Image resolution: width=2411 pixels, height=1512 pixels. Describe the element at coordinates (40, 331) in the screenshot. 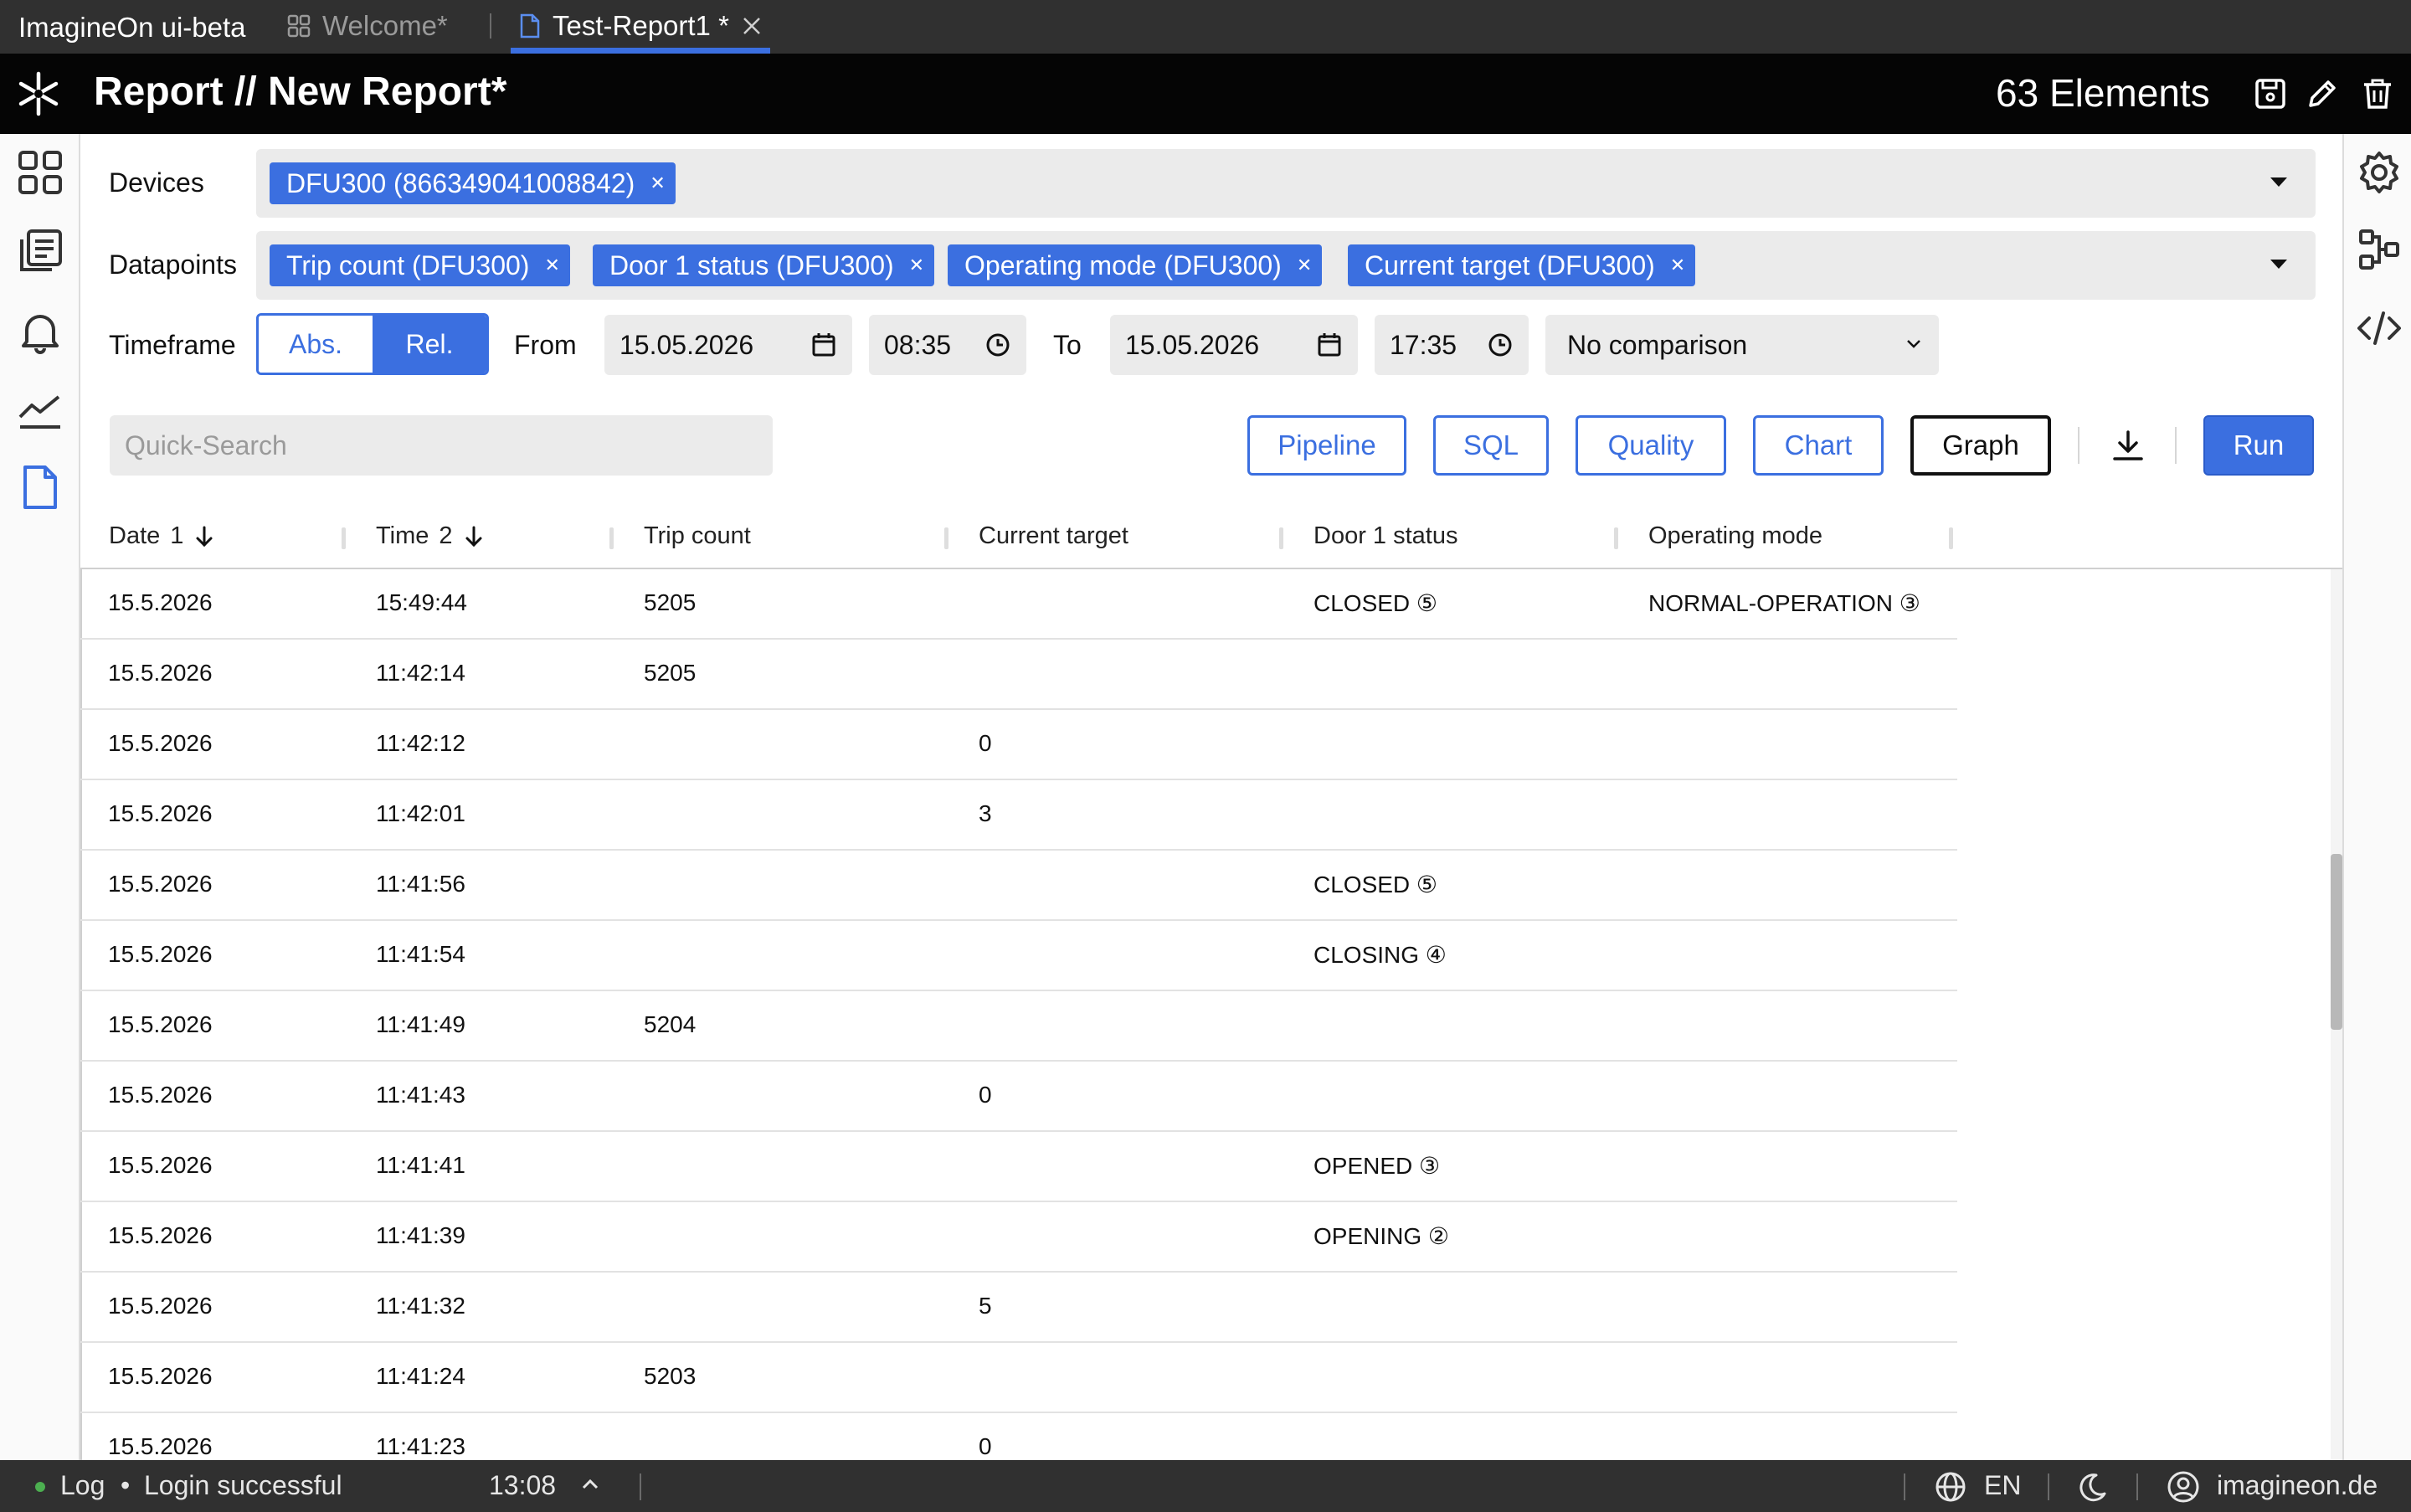

I see `bell-icon` at that location.